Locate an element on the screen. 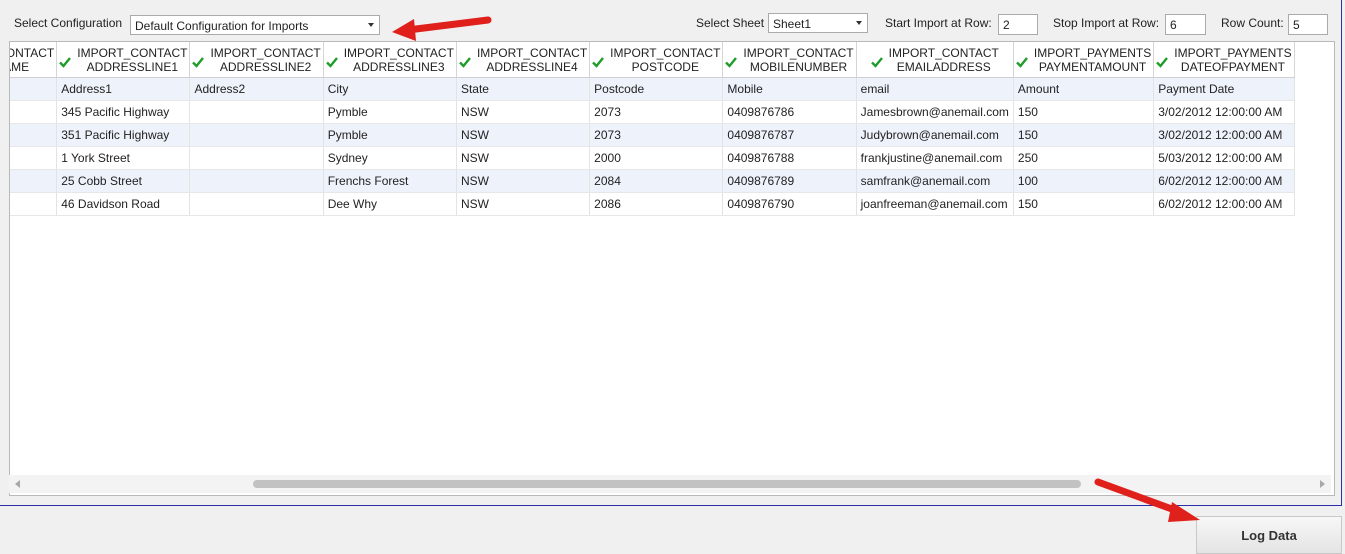 The image size is (1345, 554). column-header: IMPORT_CONTACT ADDRESSLINE2 is located at coordinates (256, 60).